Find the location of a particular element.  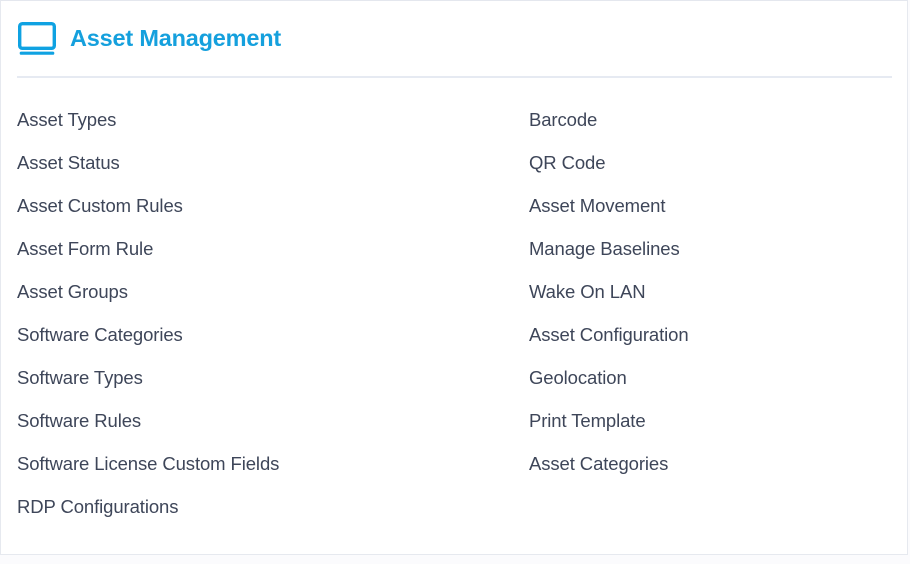

header-divider is located at coordinates (454, 77).